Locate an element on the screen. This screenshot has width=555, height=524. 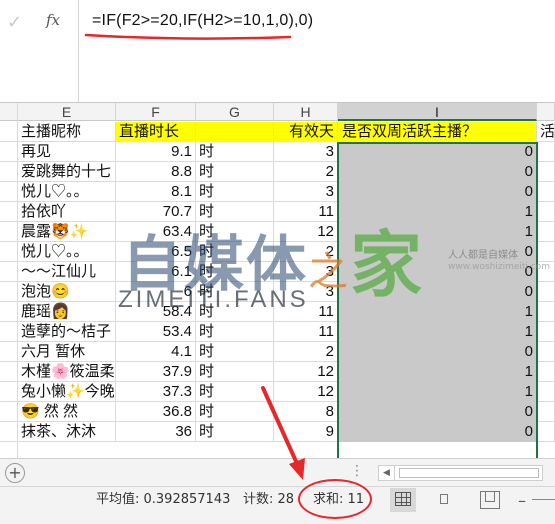
normal-view-icon is located at coordinates (403, 500).